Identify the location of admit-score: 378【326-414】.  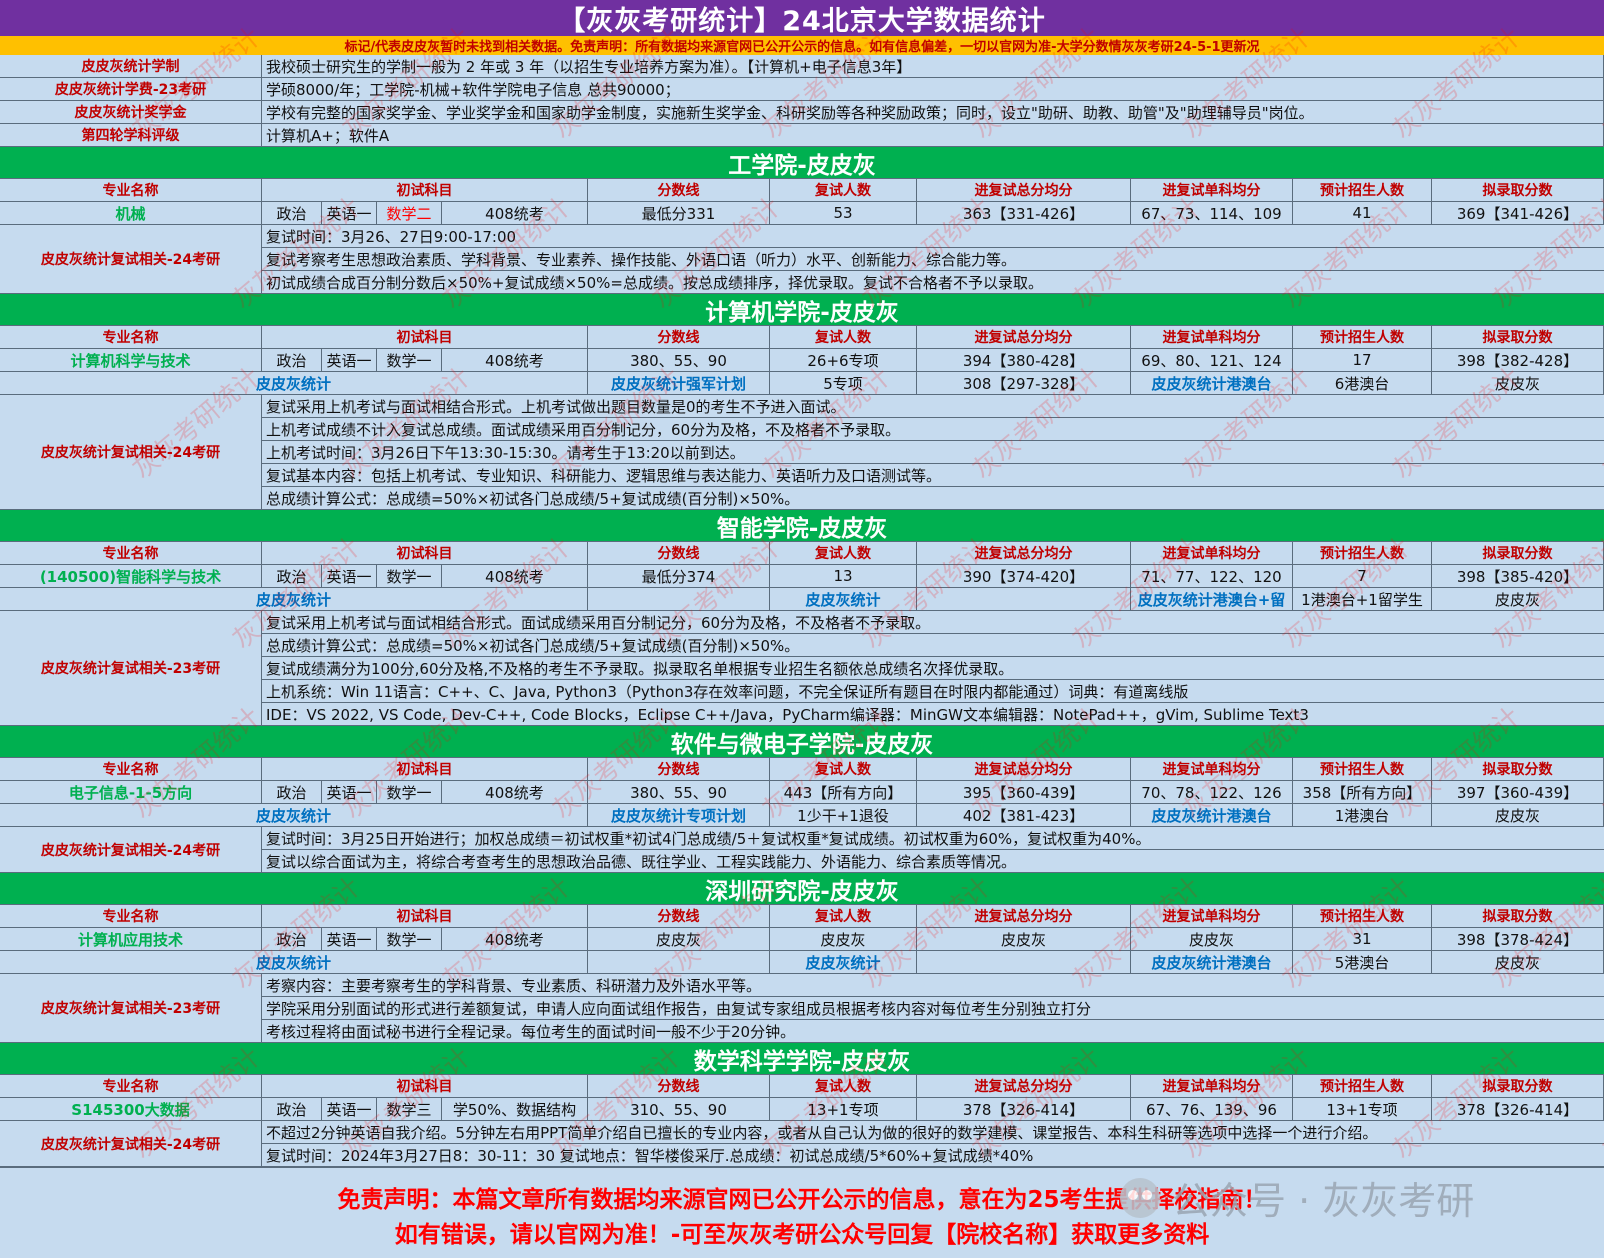
(1518, 1109).